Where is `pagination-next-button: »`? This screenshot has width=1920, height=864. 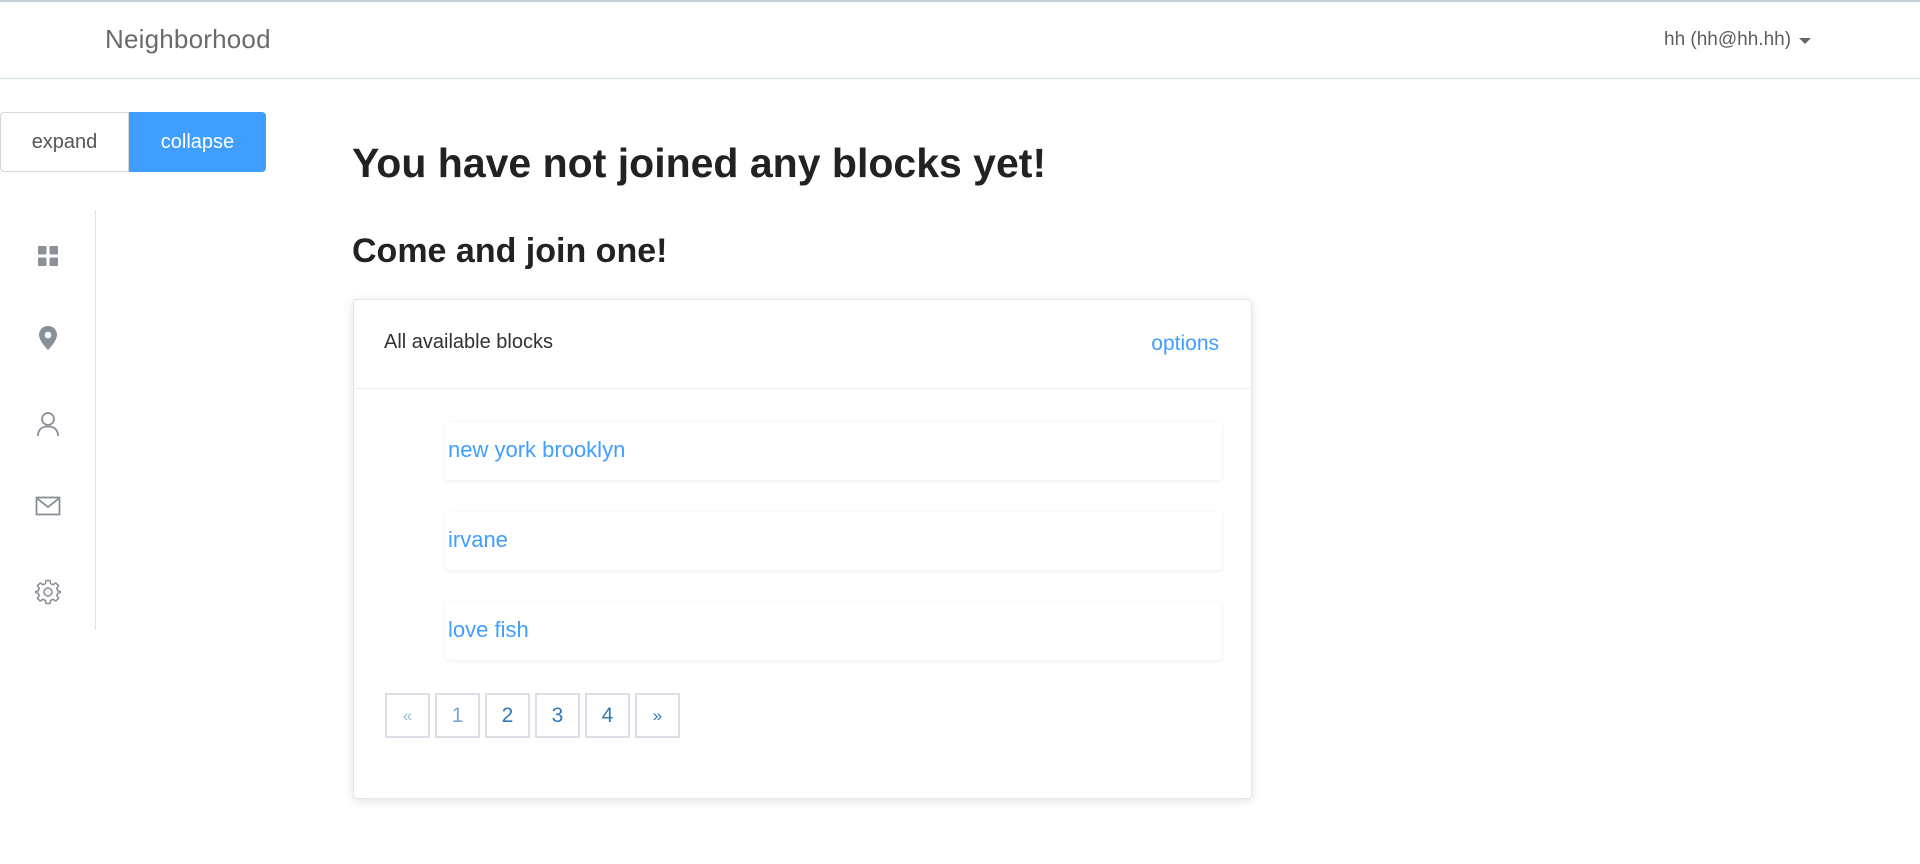 pagination-next-button: » is located at coordinates (657, 715).